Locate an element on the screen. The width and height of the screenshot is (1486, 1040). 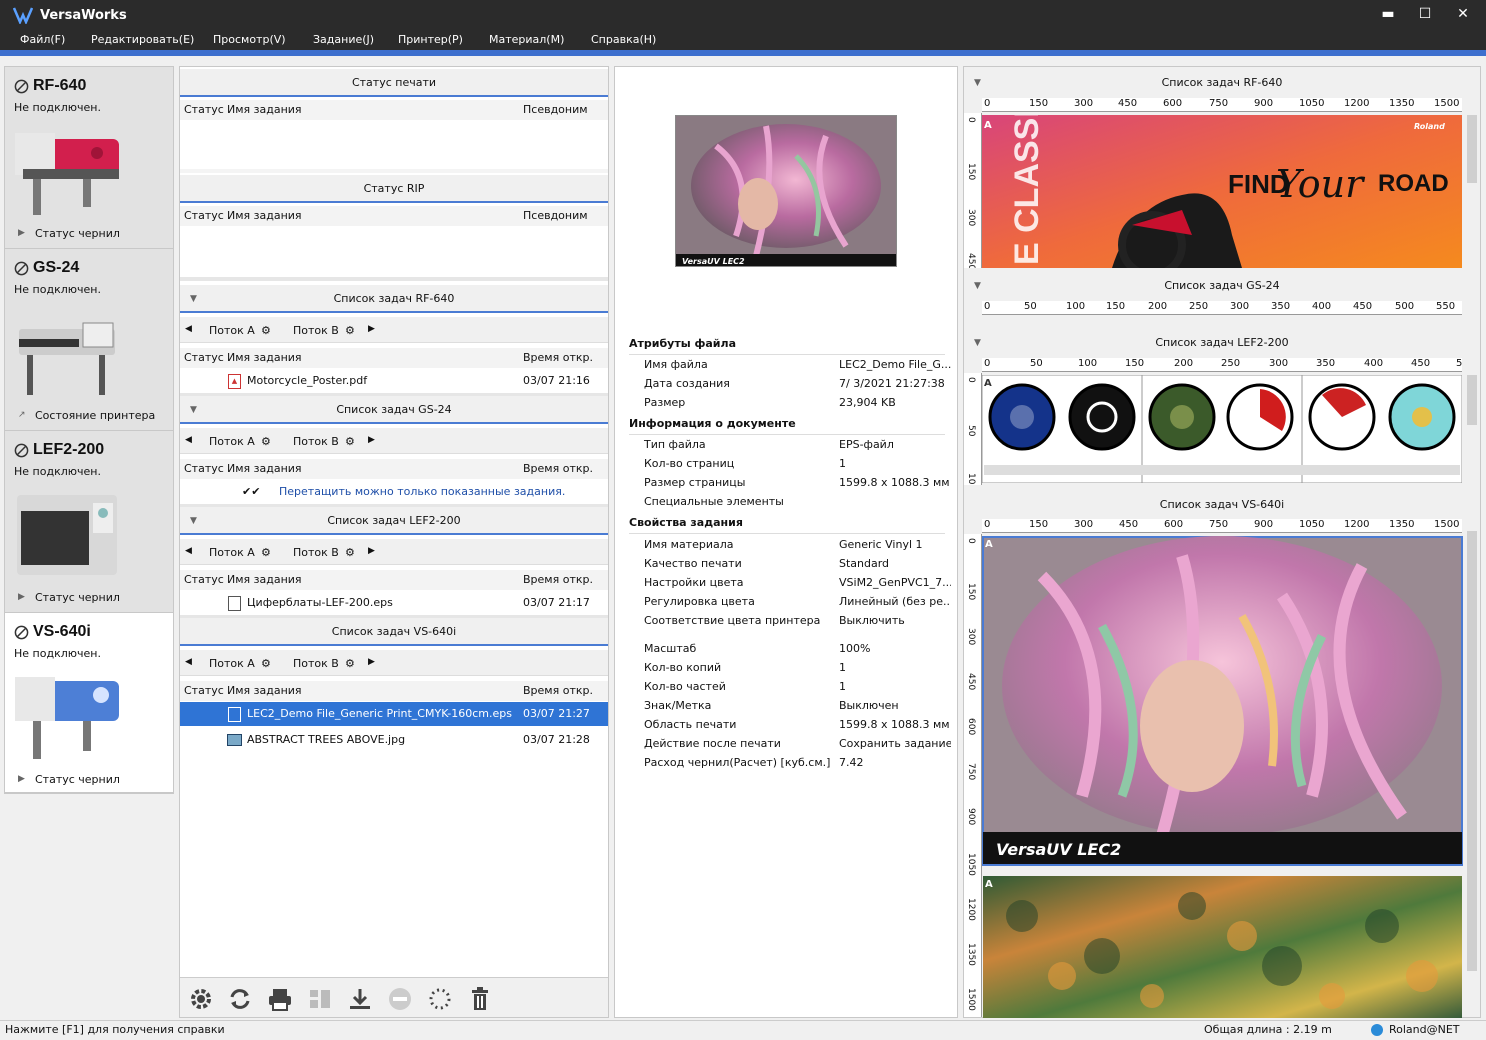
roland-net-link: Roland@NET is located at coordinates (1424, 1030).